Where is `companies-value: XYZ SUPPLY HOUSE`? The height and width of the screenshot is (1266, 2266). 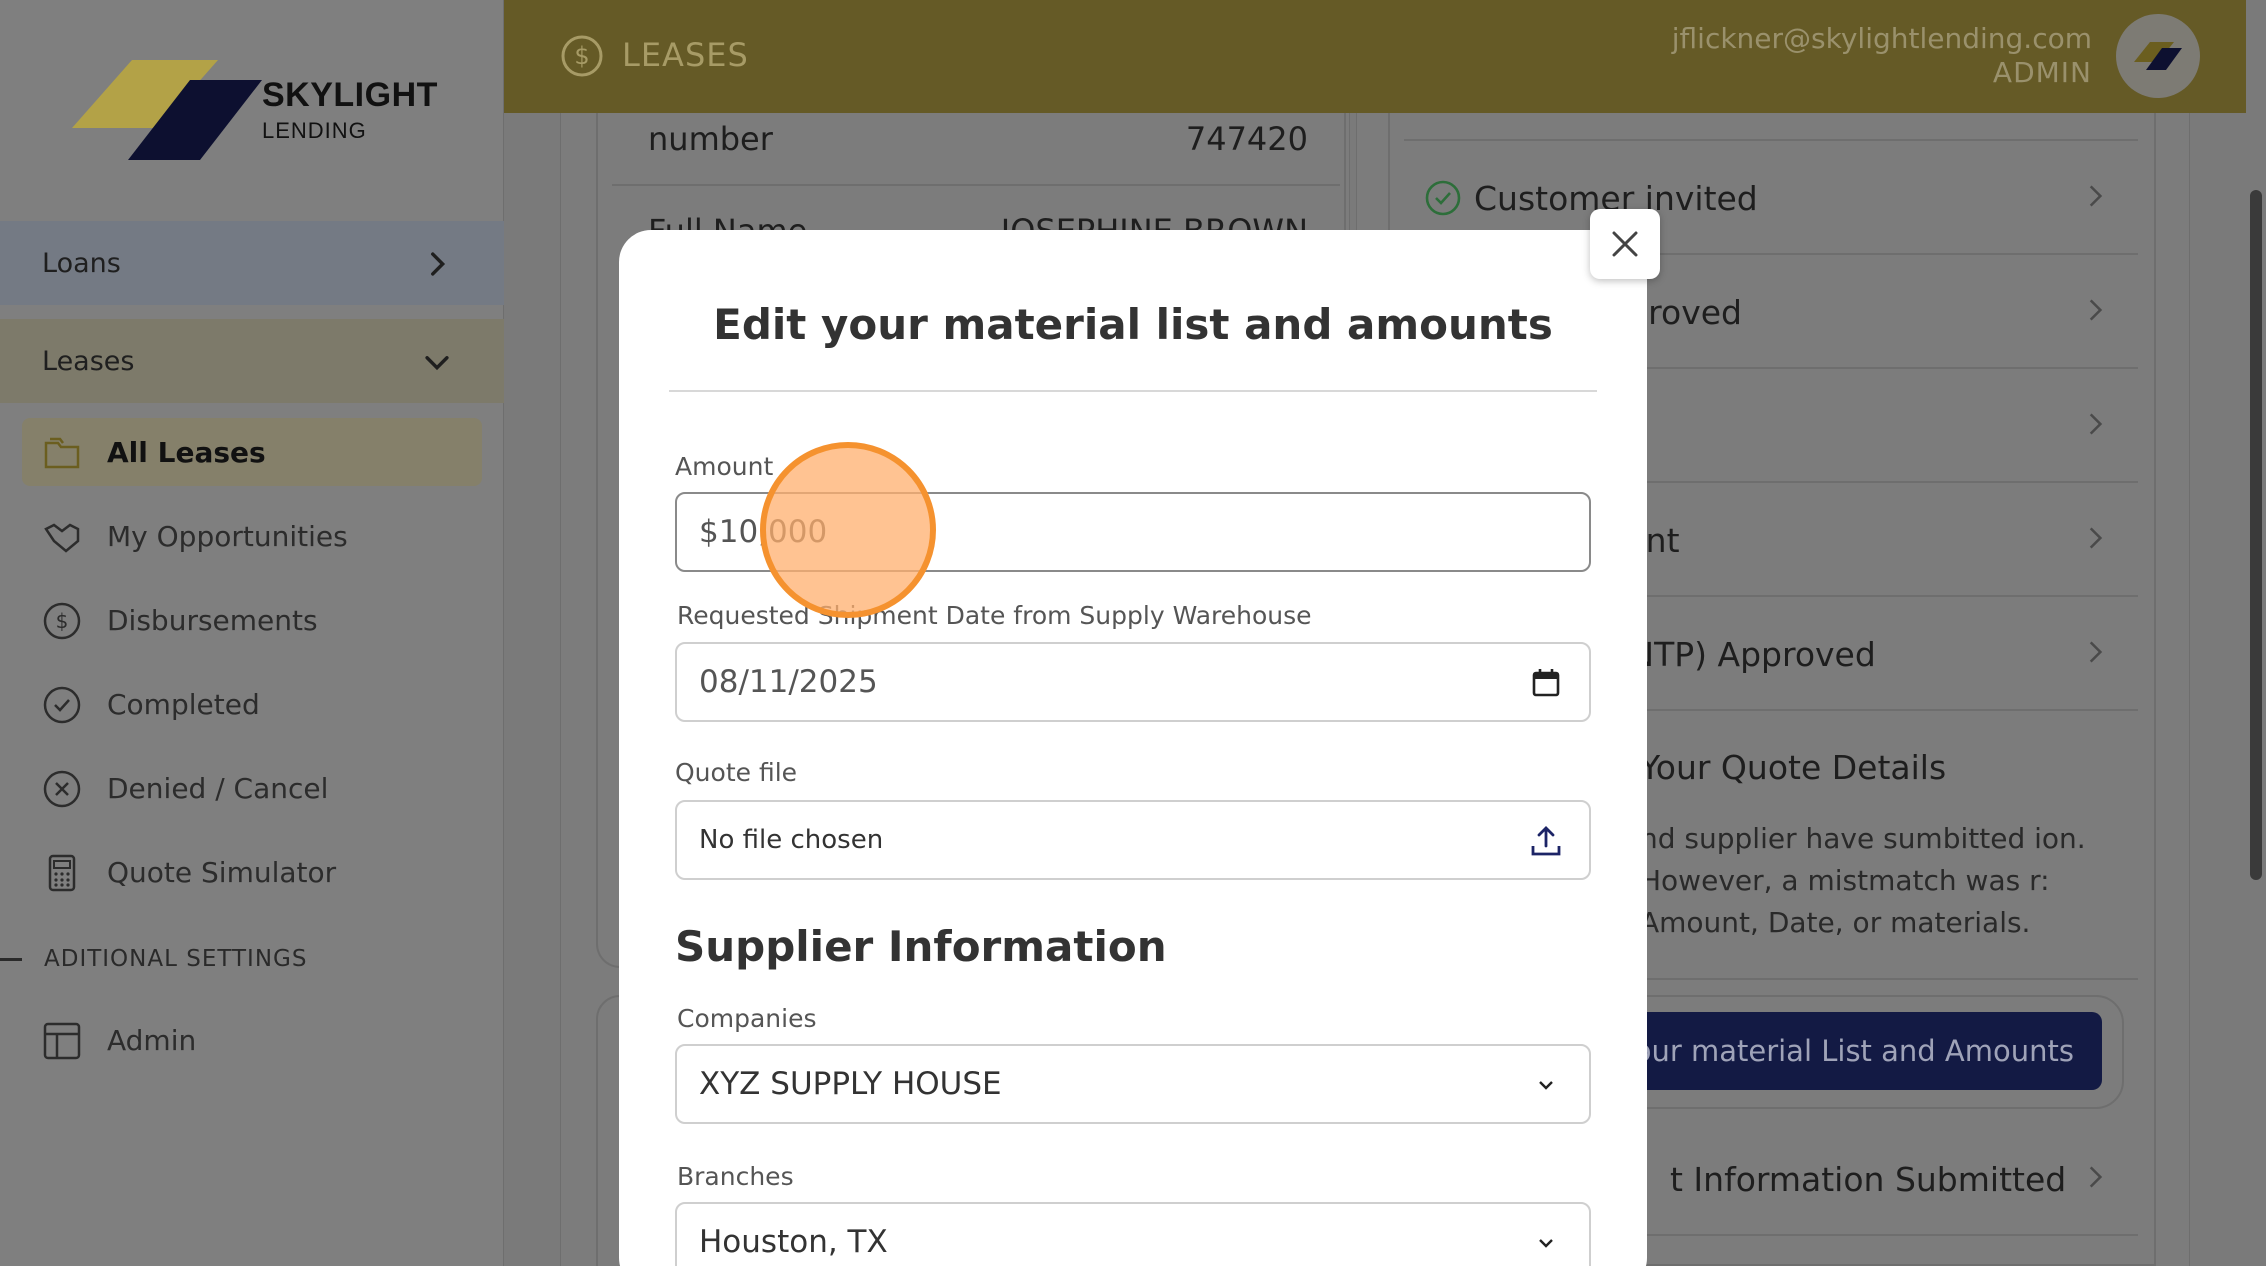
companies-value: XYZ SUPPLY HOUSE is located at coordinates (850, 1084).